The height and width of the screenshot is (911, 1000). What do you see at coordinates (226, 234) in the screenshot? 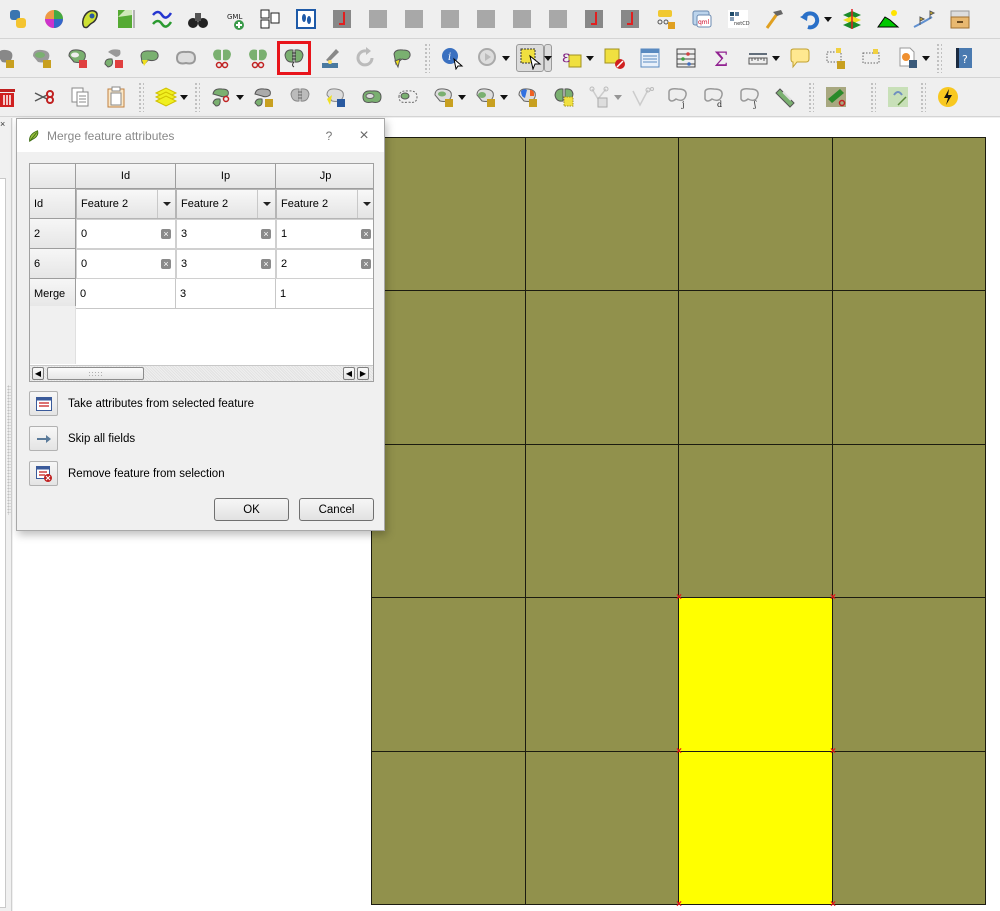
I see `attribute-input: 3 ×` at bounding box center [226, 234].